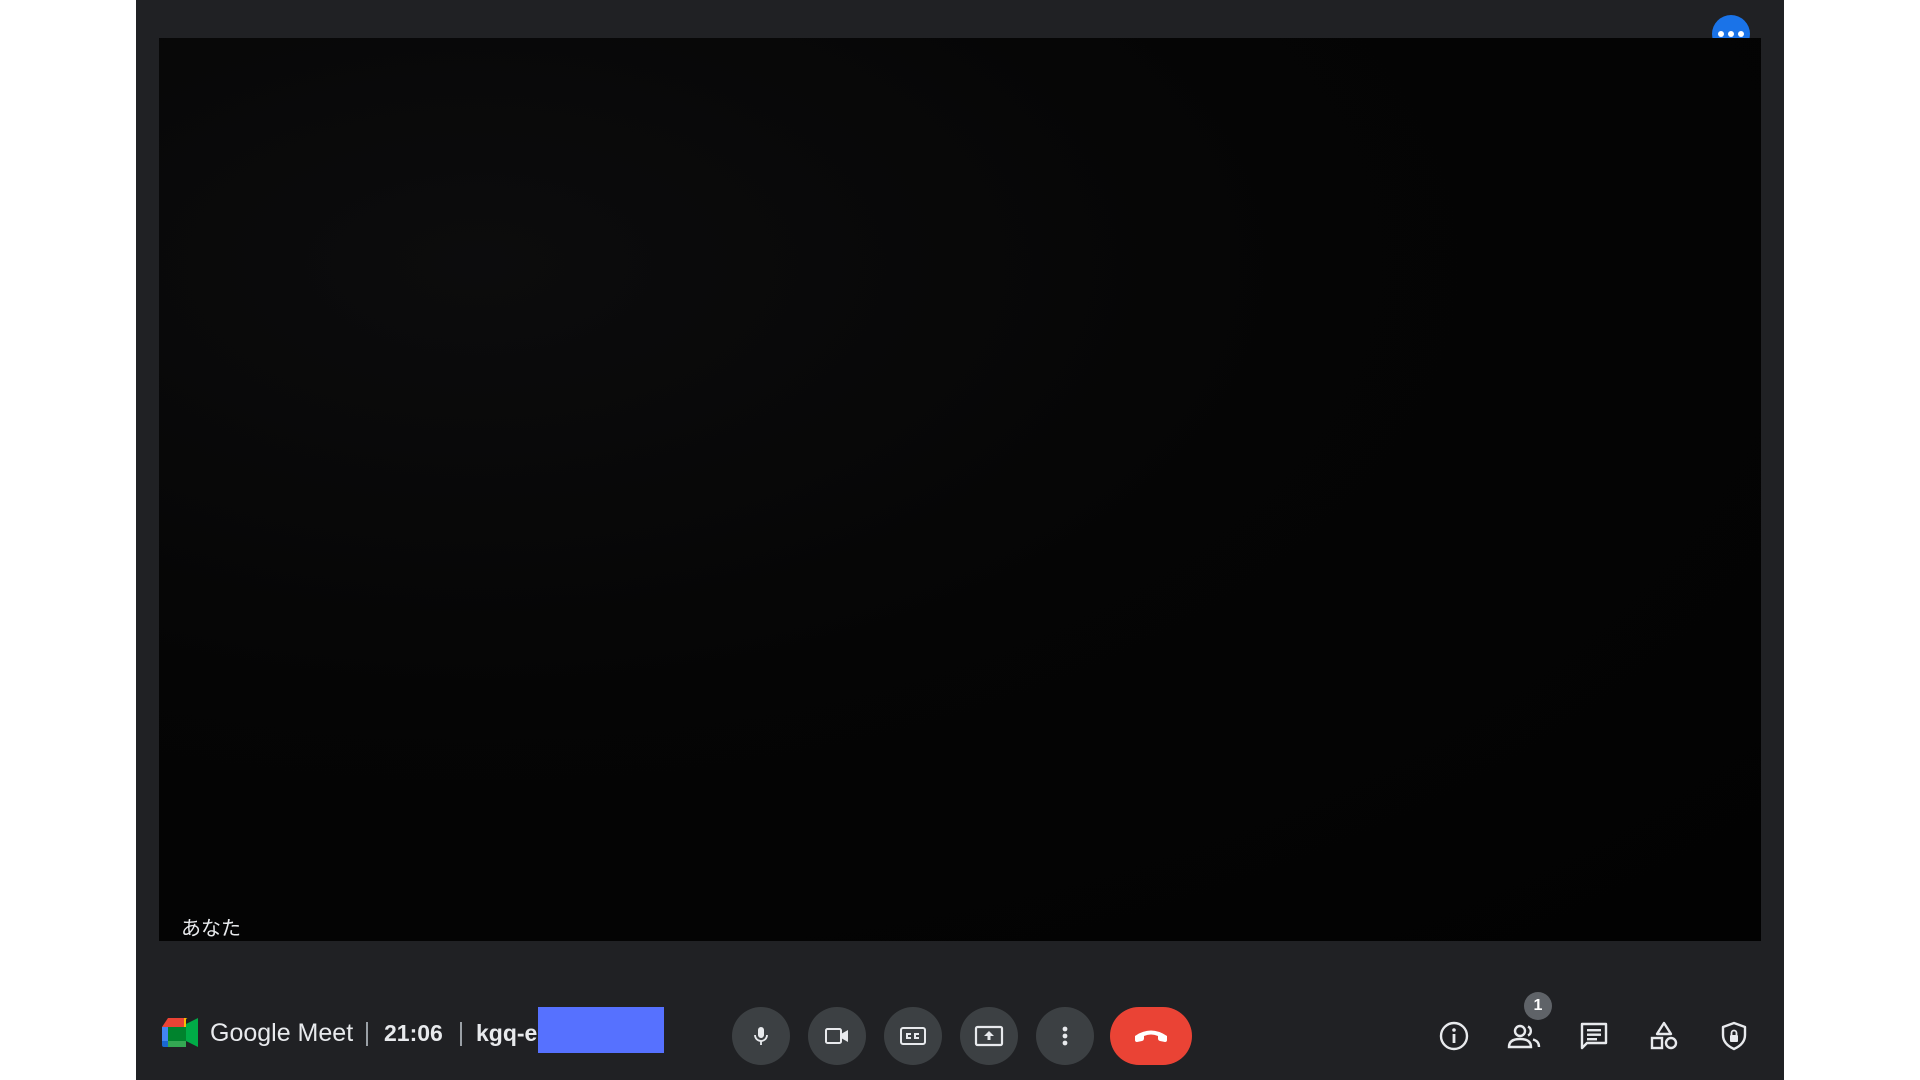 The width and height of the screenshot is (1920, 1080). What do you see at coordinates (413, 1033) in the screenshot?
I see `meeting-time: 21:06` at bounding box center [413, 1033].